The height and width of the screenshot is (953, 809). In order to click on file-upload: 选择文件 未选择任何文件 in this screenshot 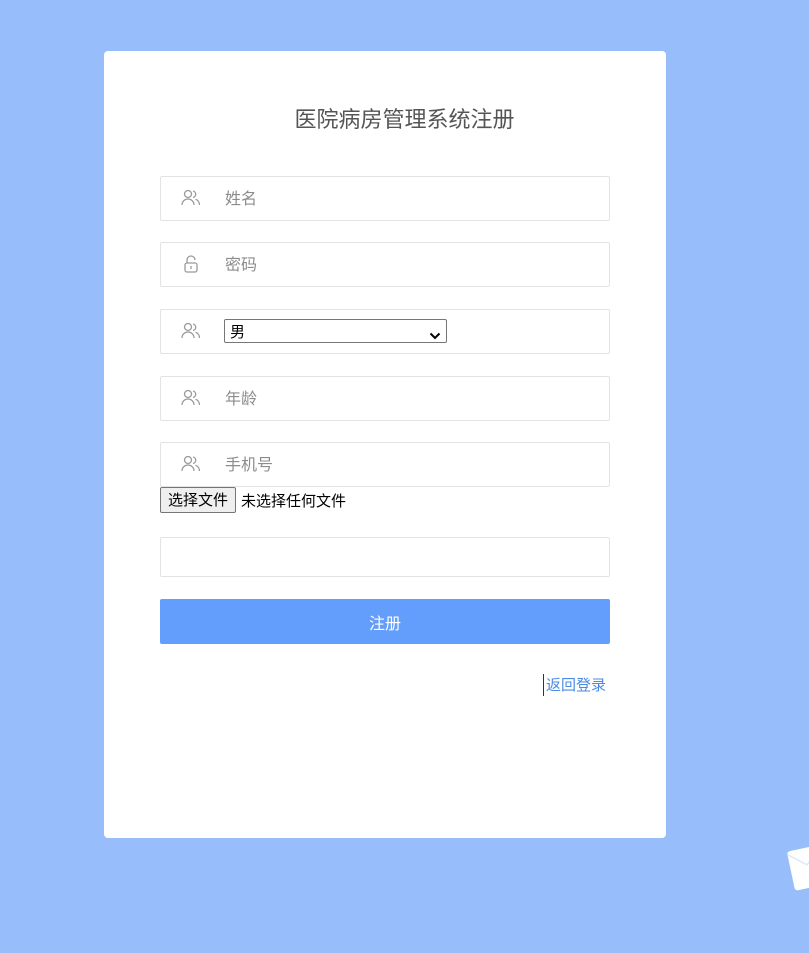, I will do `click(253, 500)`.